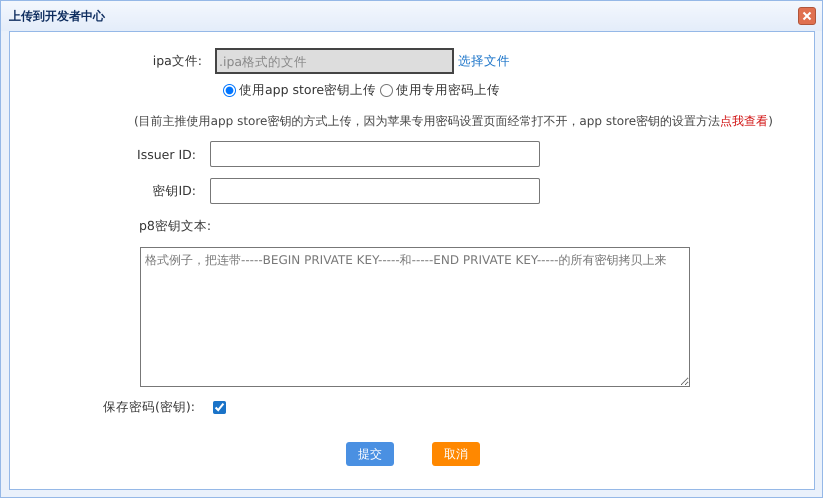  What do you see at coordinates (57, 16) in the screenshot?
I see `window-title: 上传到开发者中心` at bounding box center [57, 16].